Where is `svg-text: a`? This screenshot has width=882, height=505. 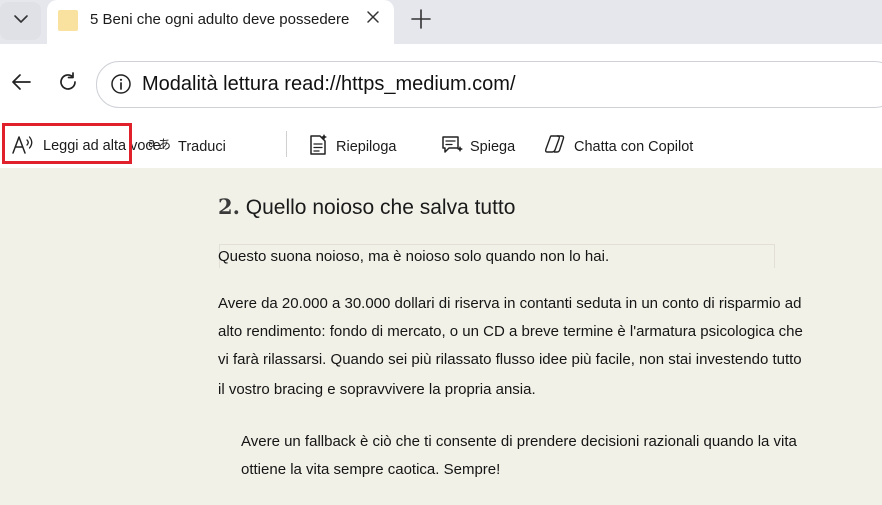 svg-text: a is located at coordinates (151, 143).